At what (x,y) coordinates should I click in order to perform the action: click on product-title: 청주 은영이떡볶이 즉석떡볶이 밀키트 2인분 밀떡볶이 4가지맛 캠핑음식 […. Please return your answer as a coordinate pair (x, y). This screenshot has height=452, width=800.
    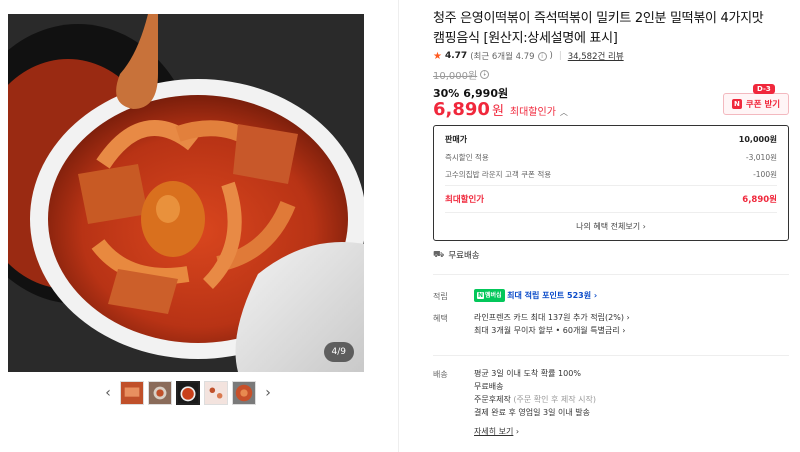
    Looking at the image, I should click on (598, 28).